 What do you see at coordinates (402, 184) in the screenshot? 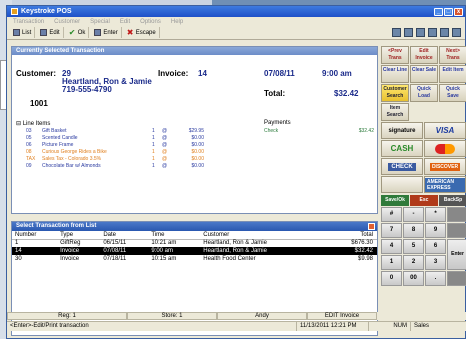
I see `payment-button-blank` at bounding box center [402, 184].